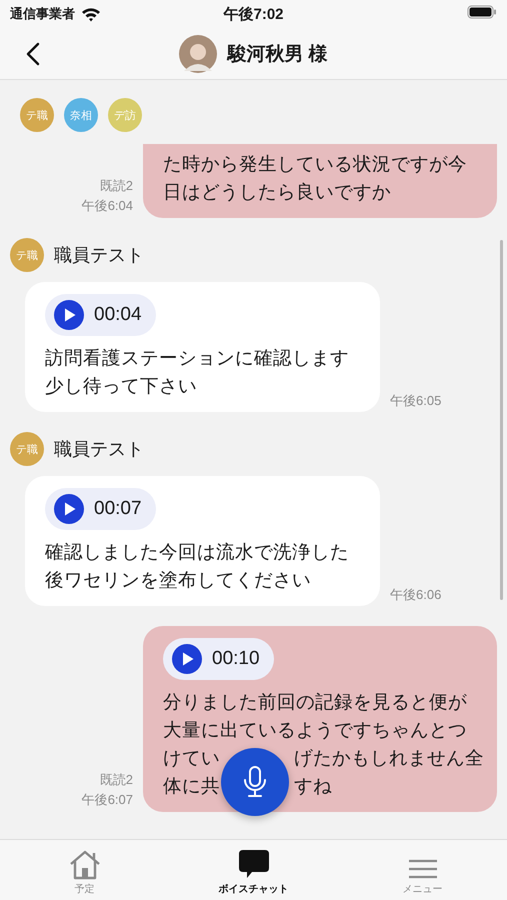 The image size is (507, 900). What do you see at coordinates (482, 11) in the screenshot?
I see `battery-icon` at bounding box center [482, 11].